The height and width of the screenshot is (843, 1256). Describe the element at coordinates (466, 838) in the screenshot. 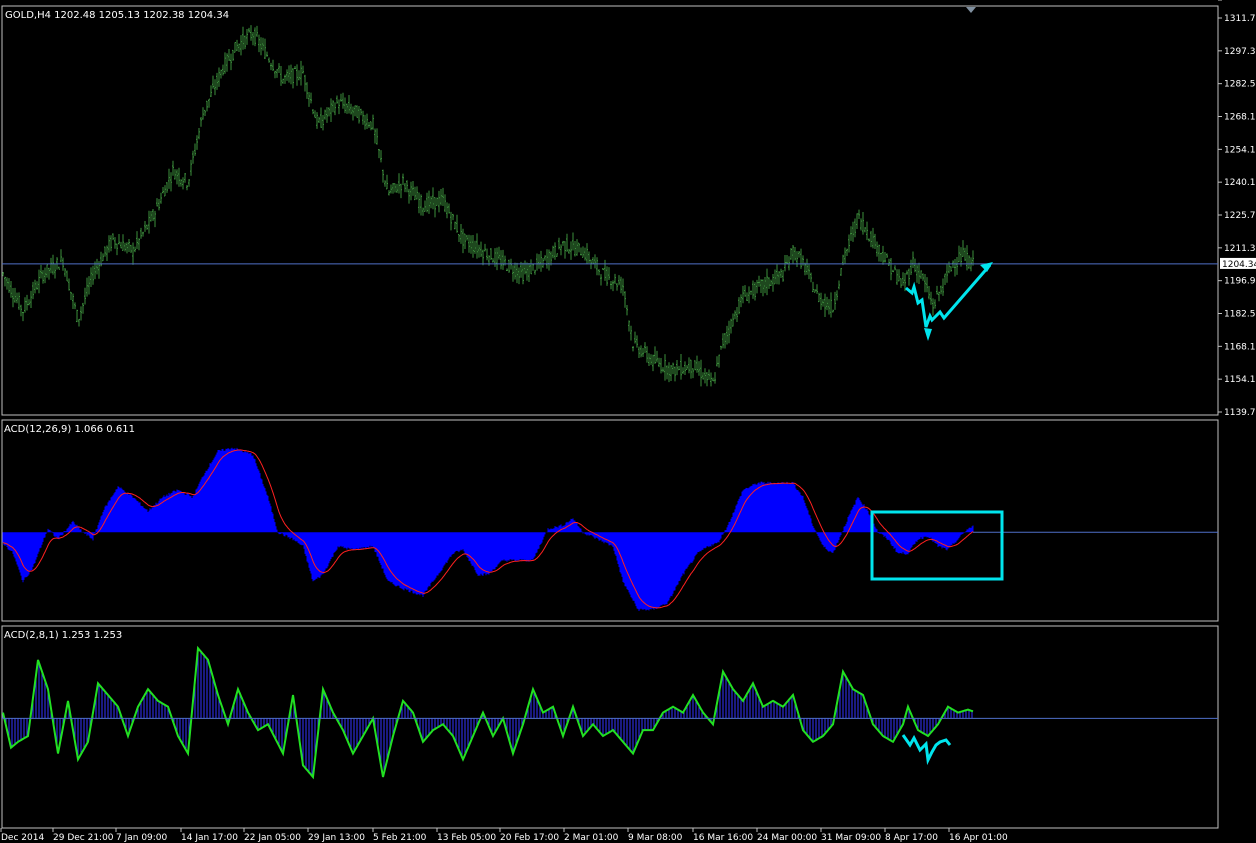

I see `time-axis-label: 13 Feb 05:00` at that location.